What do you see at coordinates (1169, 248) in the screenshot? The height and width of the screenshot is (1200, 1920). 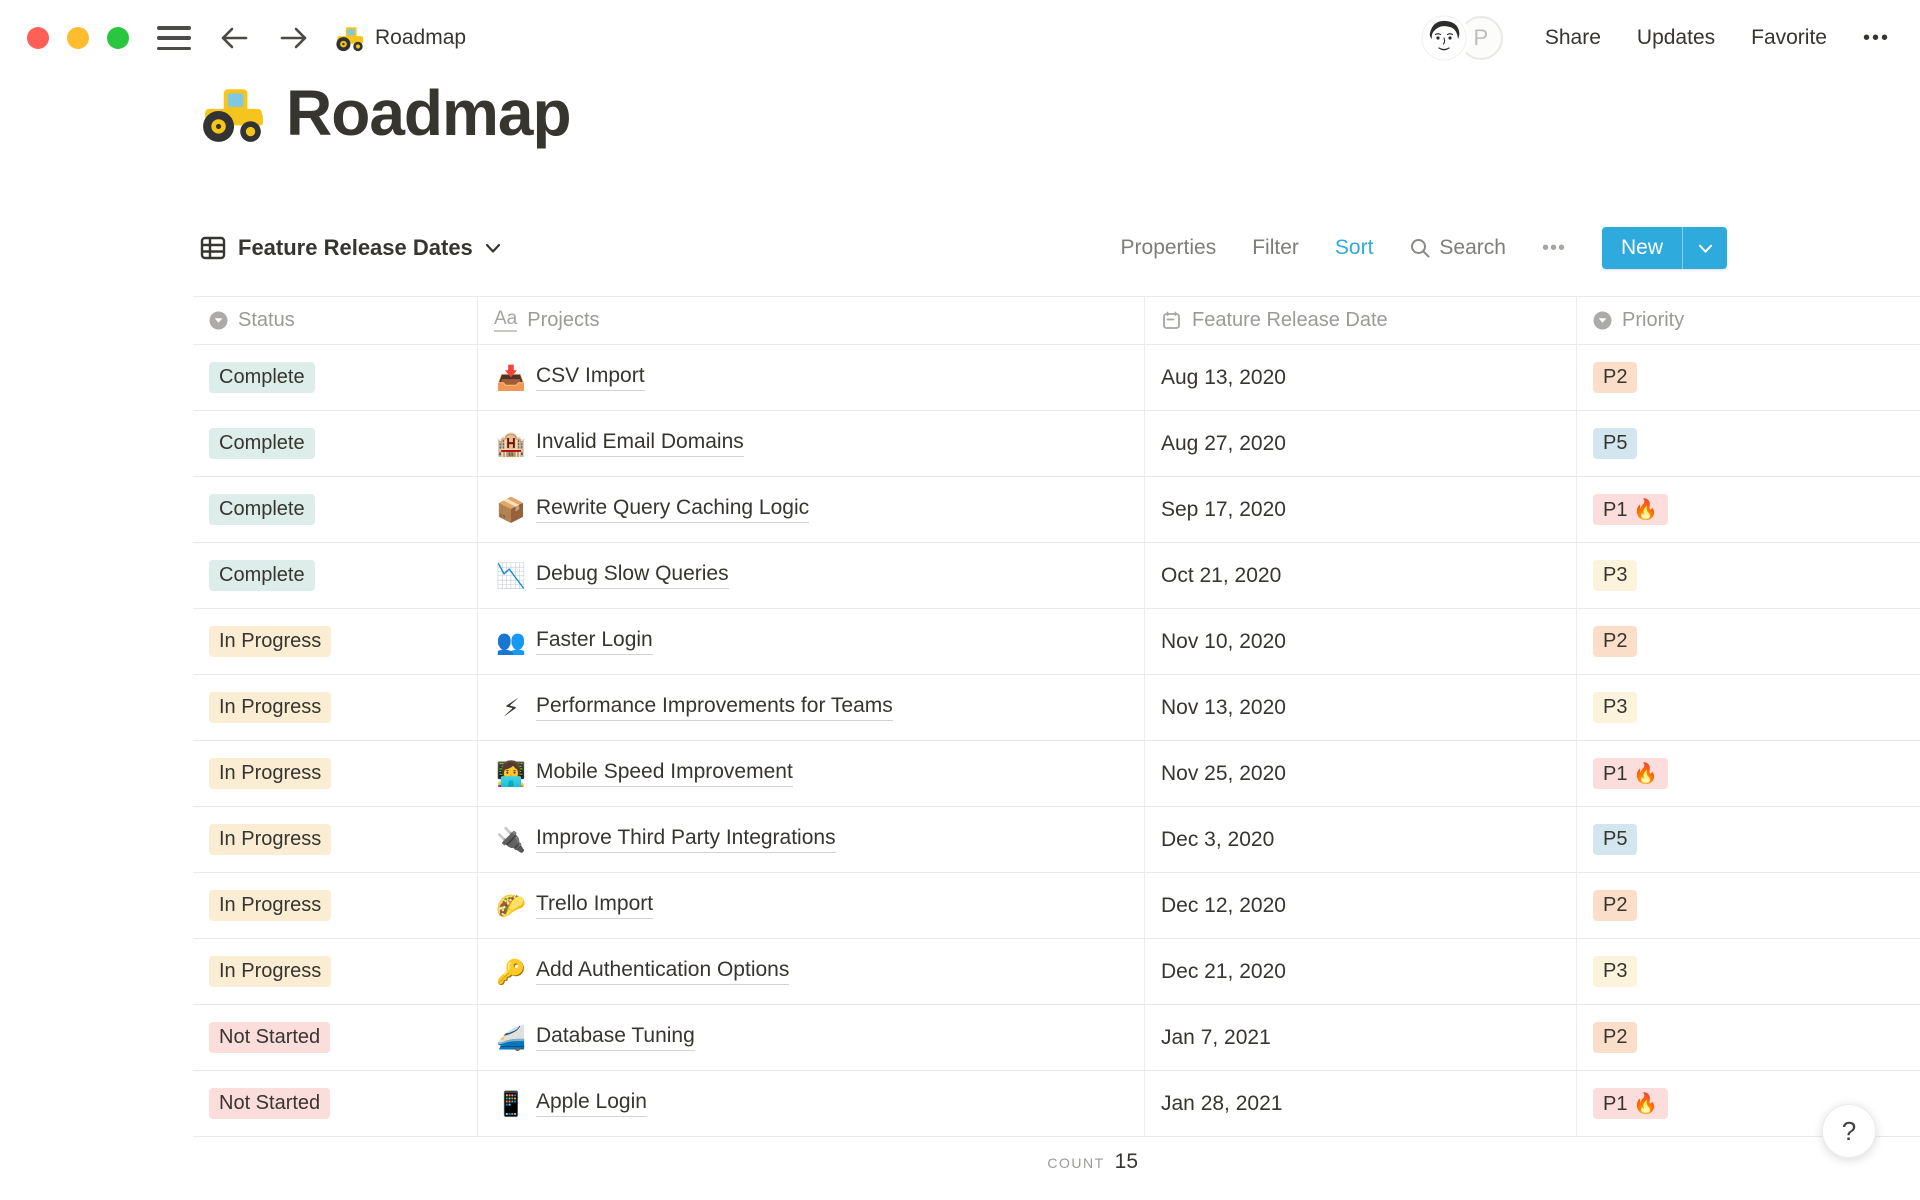 I see `properties-button: Properties` at bounding box center [1169, 248].